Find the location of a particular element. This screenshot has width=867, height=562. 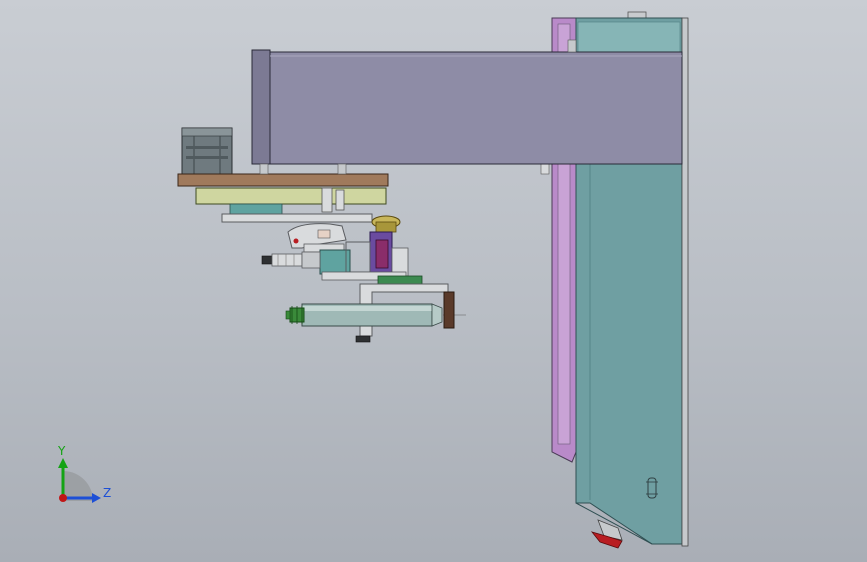

green-gear-knob is located at coordinates (295, 315).